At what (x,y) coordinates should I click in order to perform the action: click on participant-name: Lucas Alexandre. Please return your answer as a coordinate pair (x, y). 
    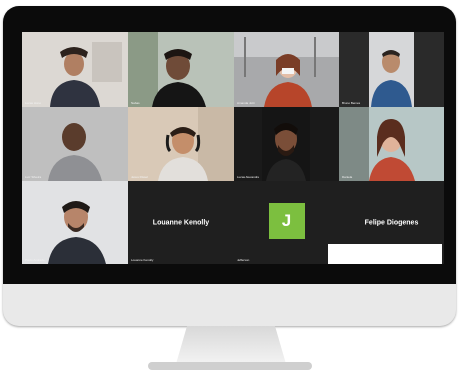
    Looking at the image, I should click on (248, 177).